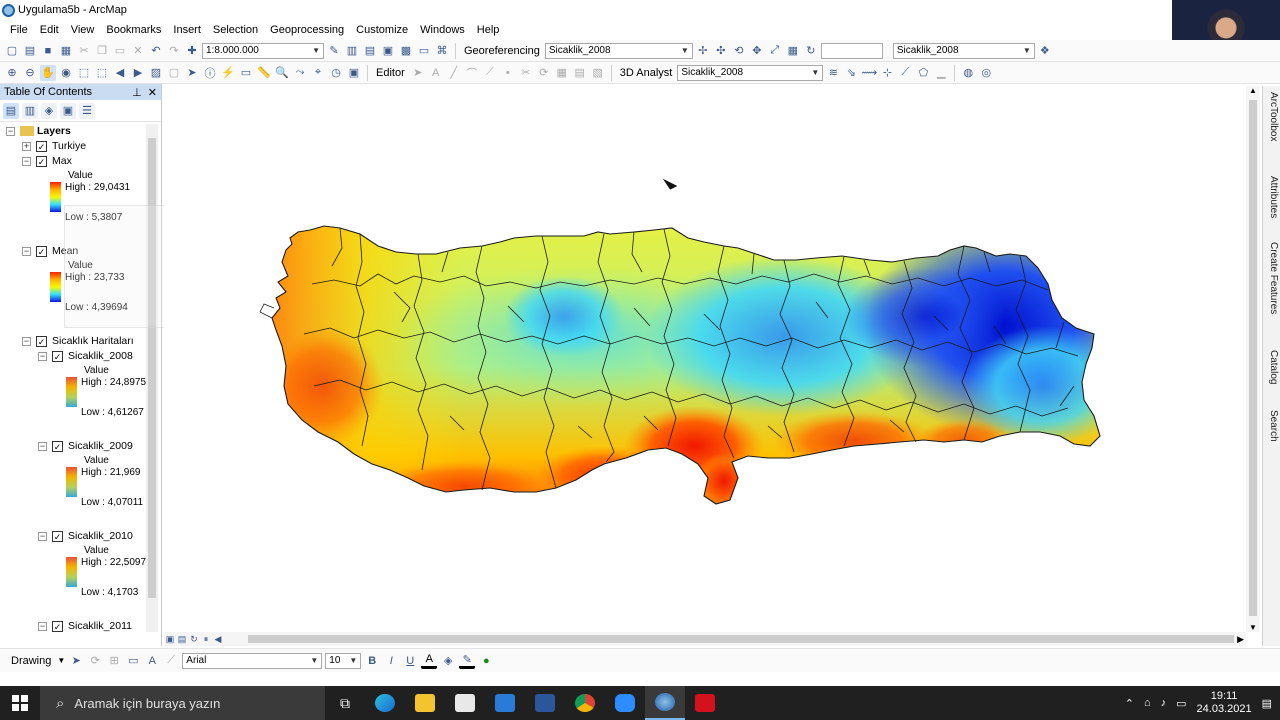 The width and height of the screenshot is (1280, 720). Describe the element at coordinates (793, 51) in the screenshot. I see `view-link-table-icon: ▦` at that location.